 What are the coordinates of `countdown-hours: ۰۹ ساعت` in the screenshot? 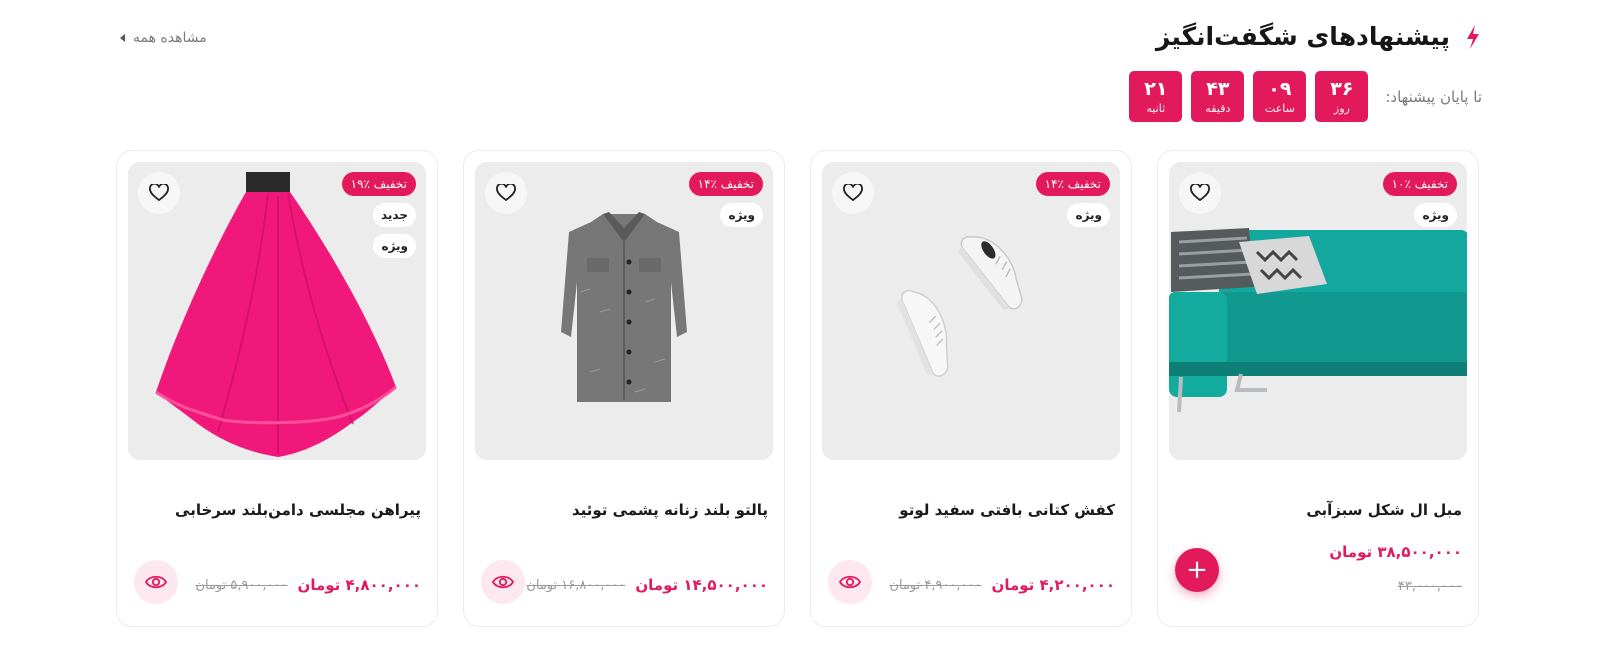 It's located at (1280, 96).